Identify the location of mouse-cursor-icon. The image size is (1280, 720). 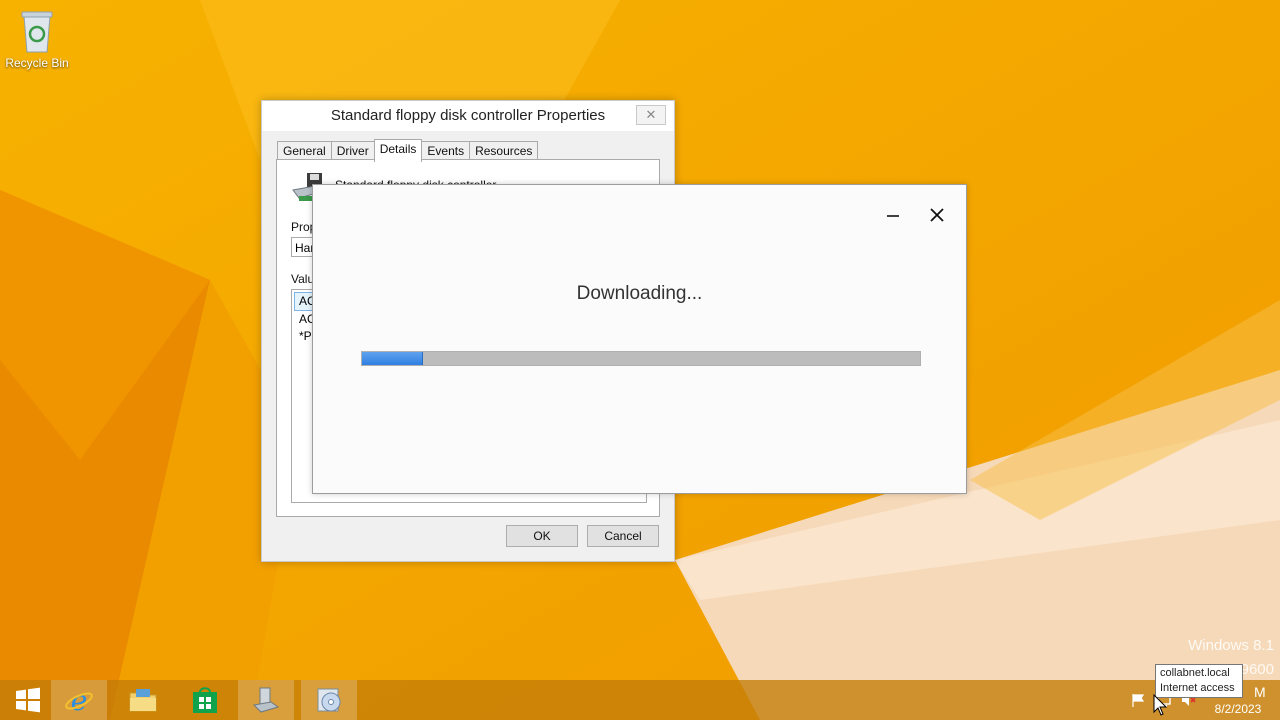
(1160, 705).